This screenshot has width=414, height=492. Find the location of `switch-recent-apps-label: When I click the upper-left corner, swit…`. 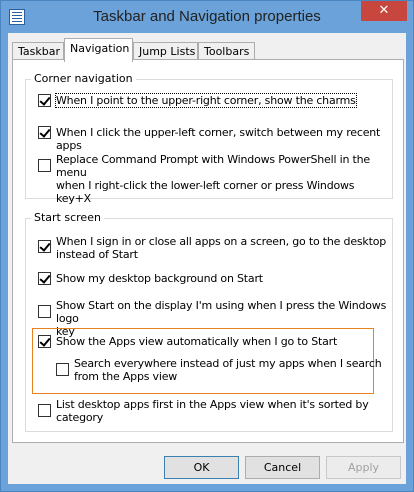

switch-recent-apps-label: When I click the upper-left corner, swit… is located at coordinates (224, 139).